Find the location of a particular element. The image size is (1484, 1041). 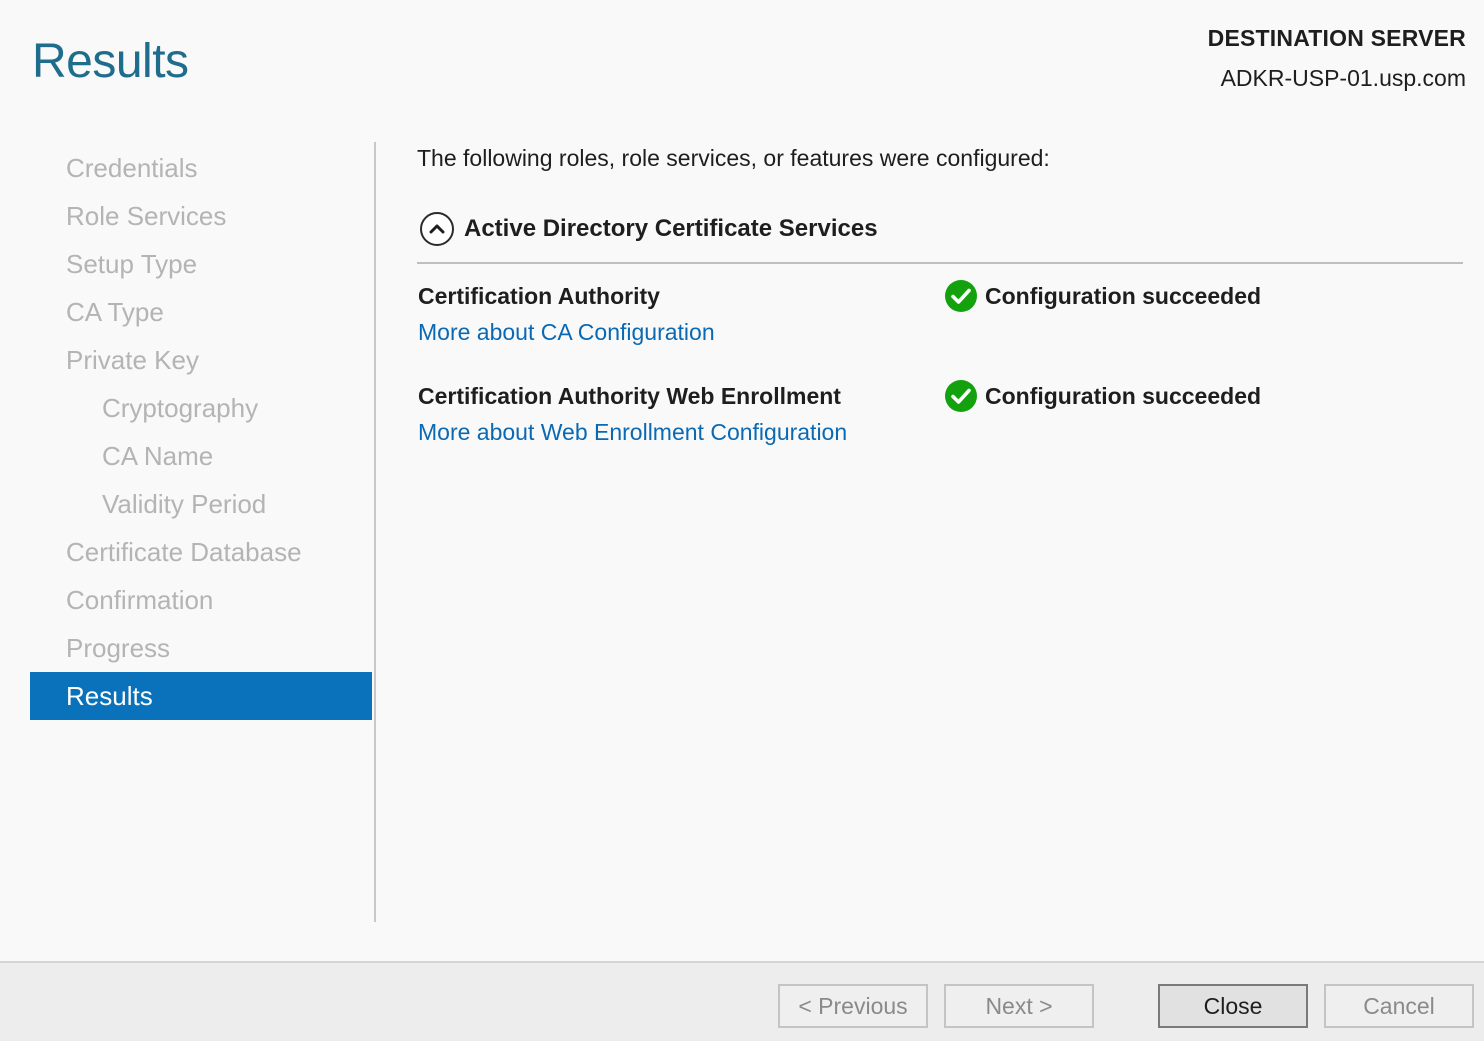

destination-server-name: ADKR-USP-01.usp.com is located at coordinates (1343, 78).